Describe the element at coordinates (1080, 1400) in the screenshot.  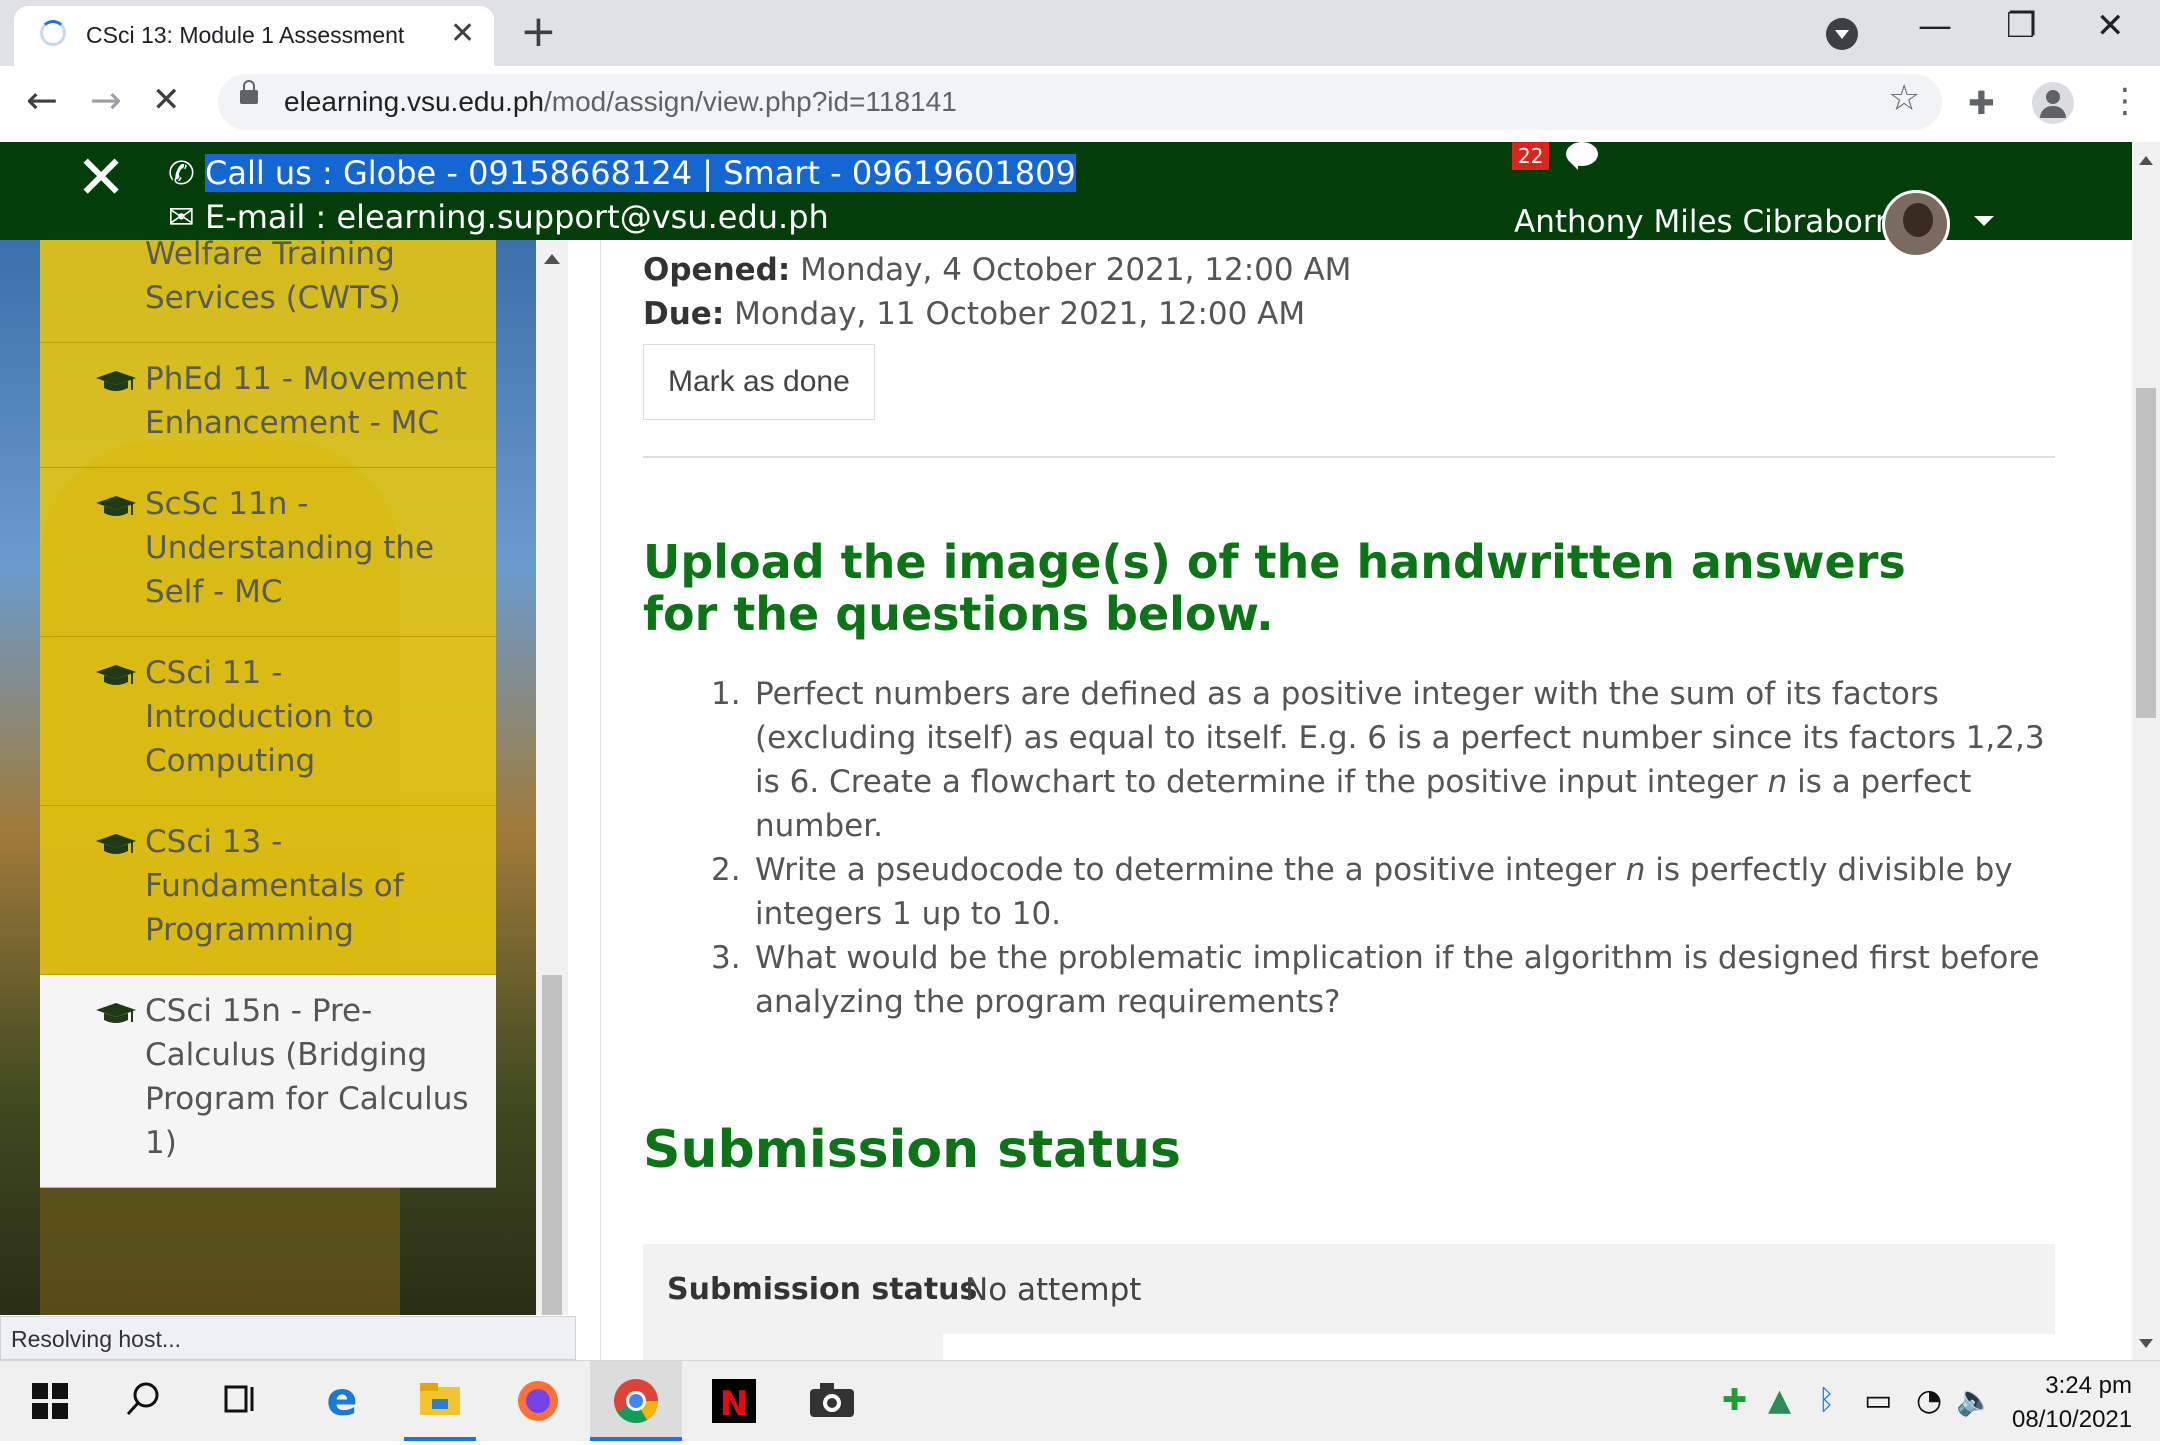
I see `windows-taskbar: e N ✚ ▲ ᛒ ▭ ◔ 🔈 3:24 pm 08/10/2021` at that location.